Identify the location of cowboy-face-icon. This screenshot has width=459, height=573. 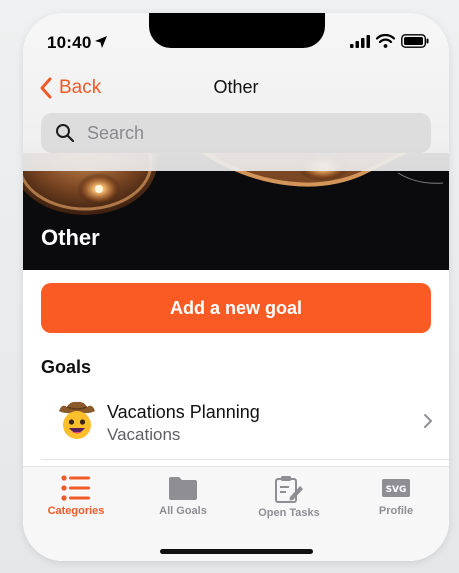
(77, 420).